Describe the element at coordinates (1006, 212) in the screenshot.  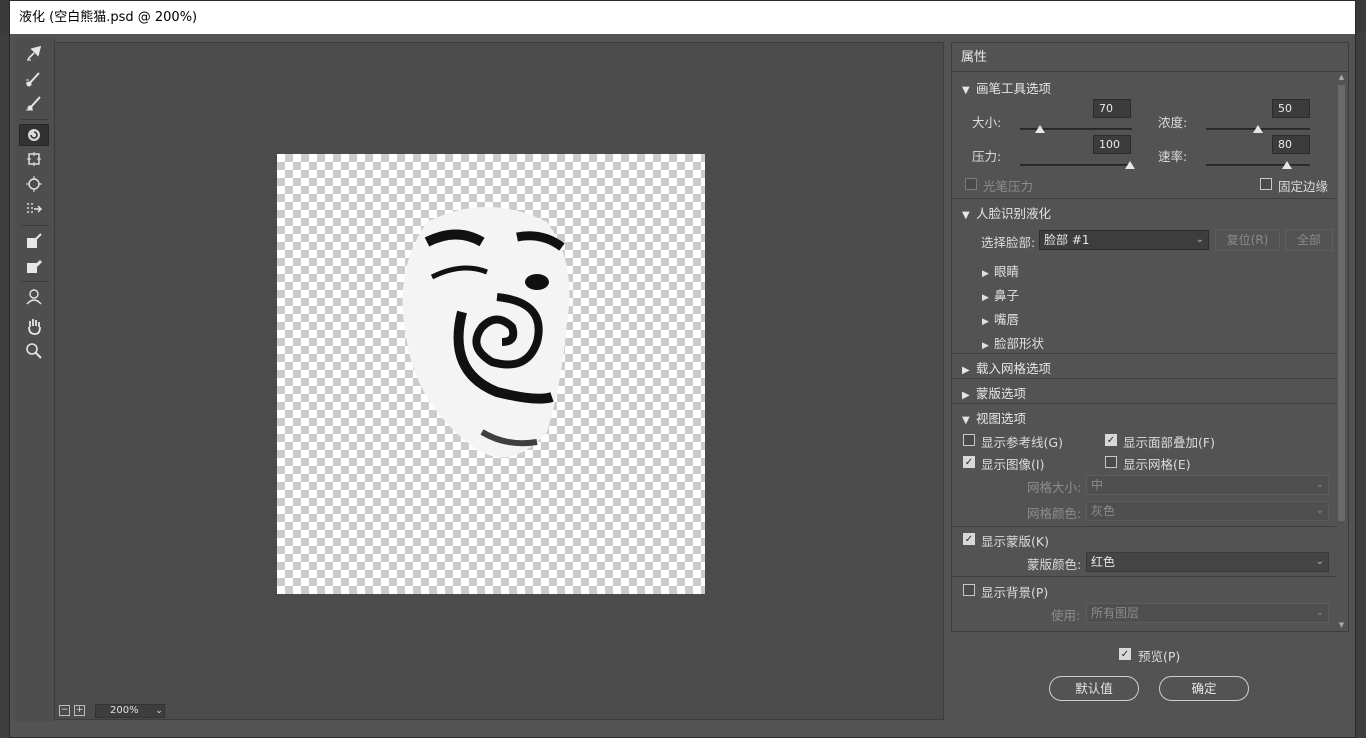
I see `face-liquify-header: ▼ 人脸识别液化` at that location.